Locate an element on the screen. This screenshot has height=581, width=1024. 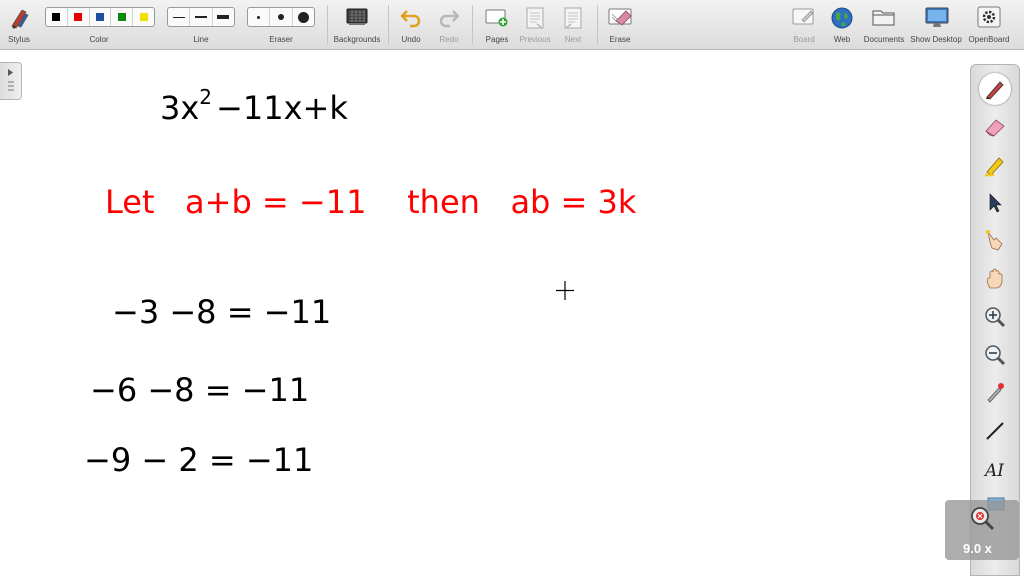
expression-text: 3x2 −11x+k is located at coordinates (254, 106).